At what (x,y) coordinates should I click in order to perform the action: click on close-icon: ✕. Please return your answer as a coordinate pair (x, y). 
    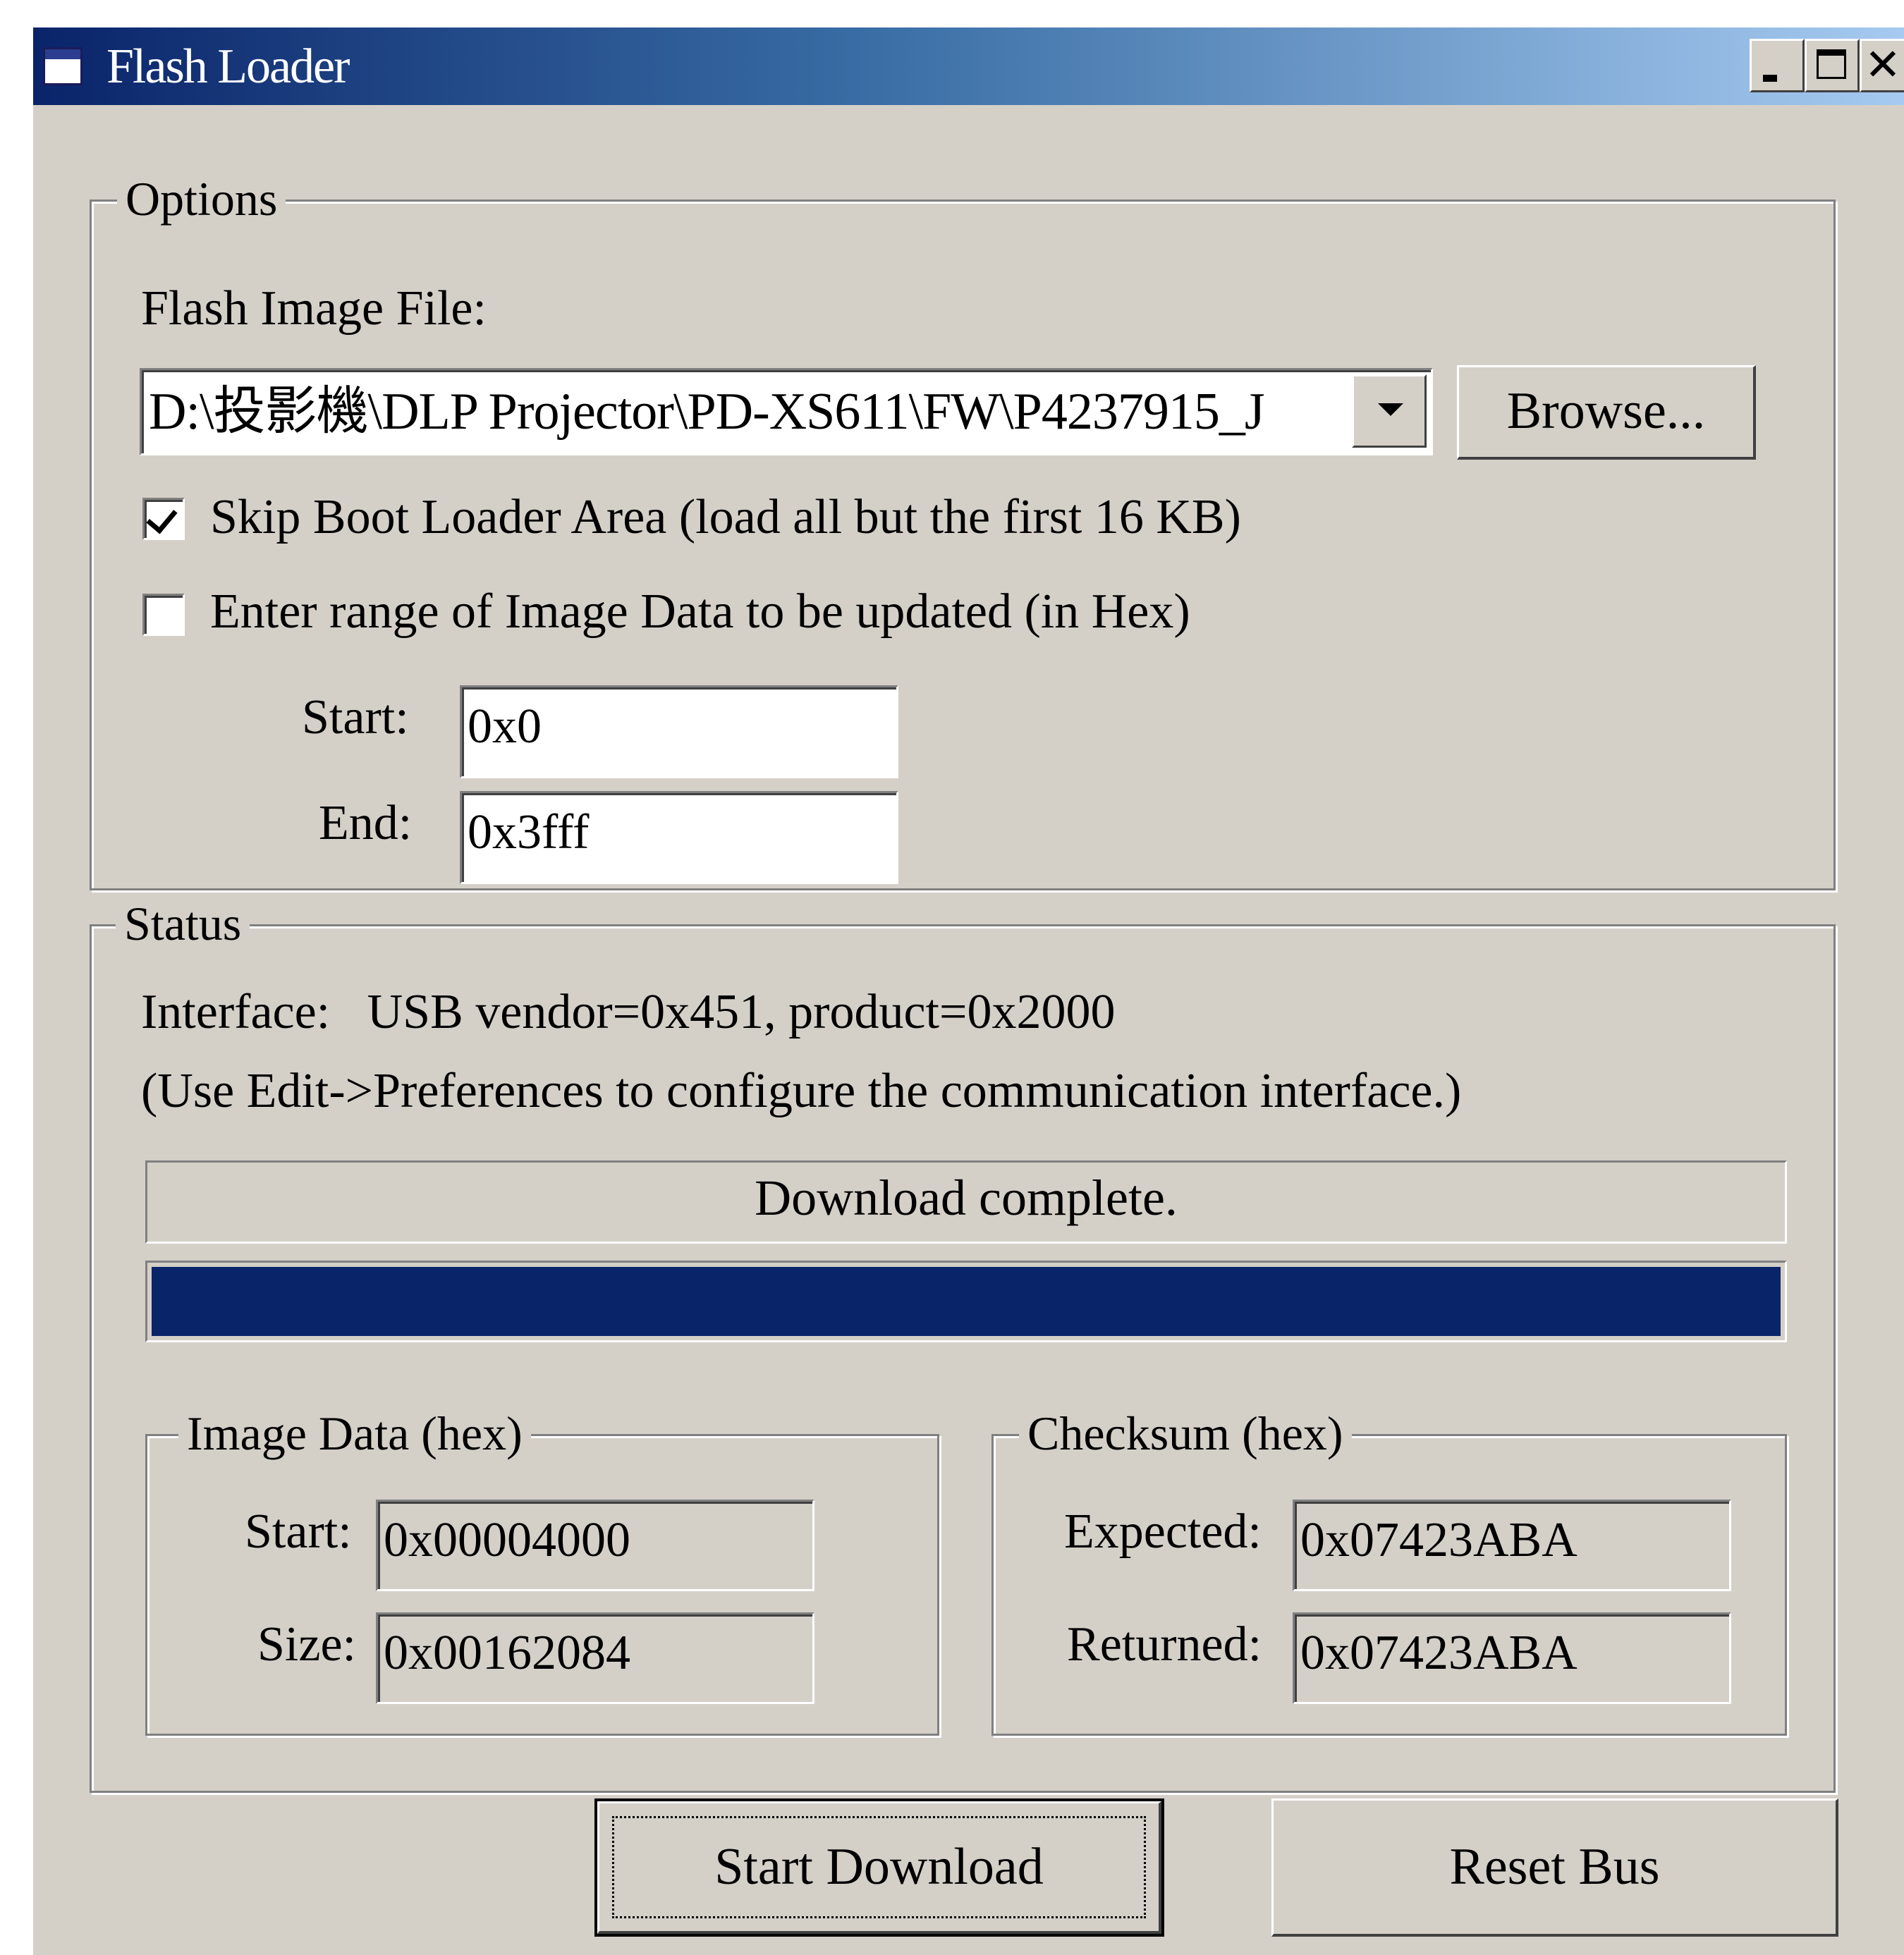
    Looking at the image, I should click on (1883, 64).